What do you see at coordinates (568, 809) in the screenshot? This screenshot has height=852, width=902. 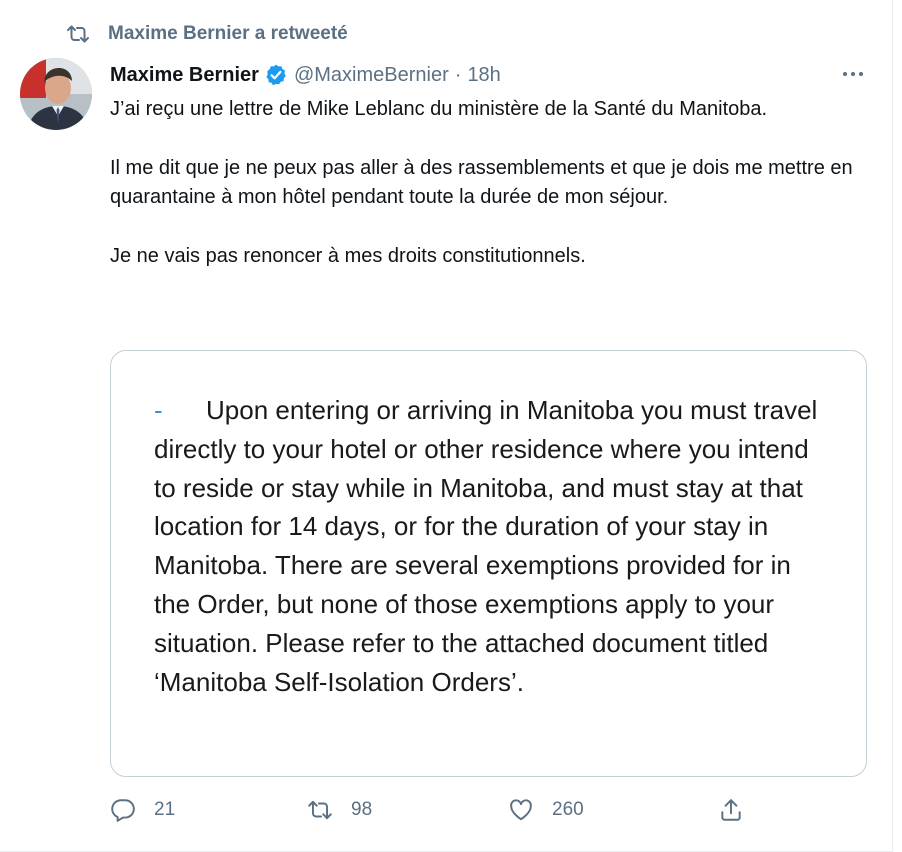 I see `like-count: 260` at bounding box center [568, 809].